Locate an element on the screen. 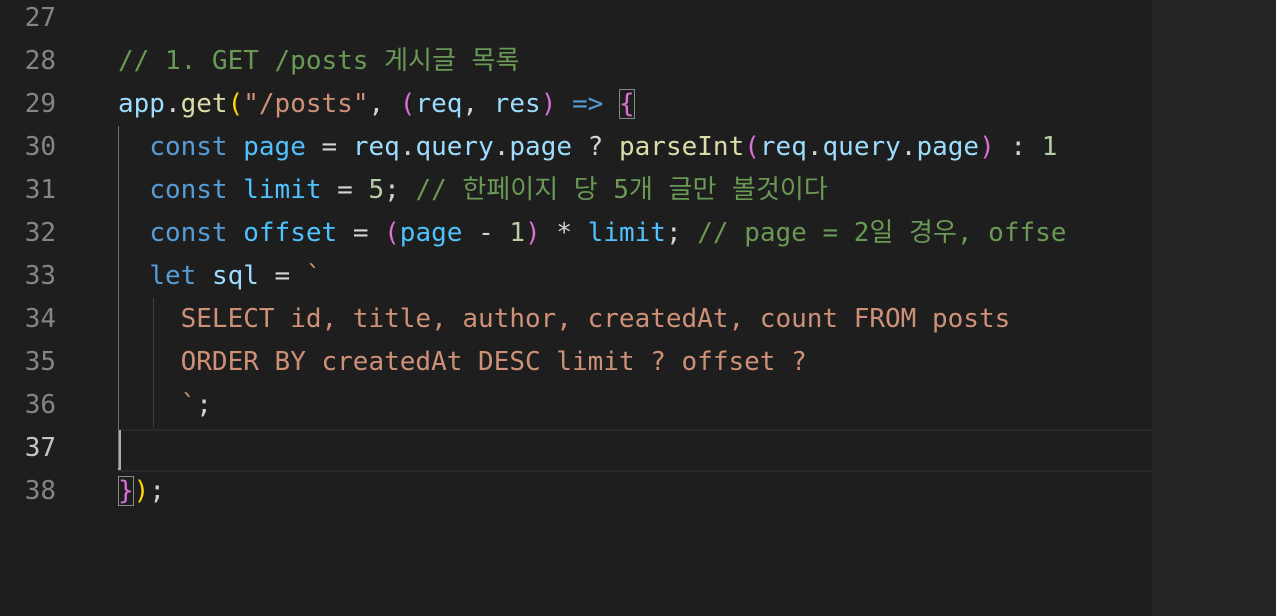 Image resolution: width=1276 pixels, height=616 pixels. line-number: 30 is located at coordinates (40, 147).